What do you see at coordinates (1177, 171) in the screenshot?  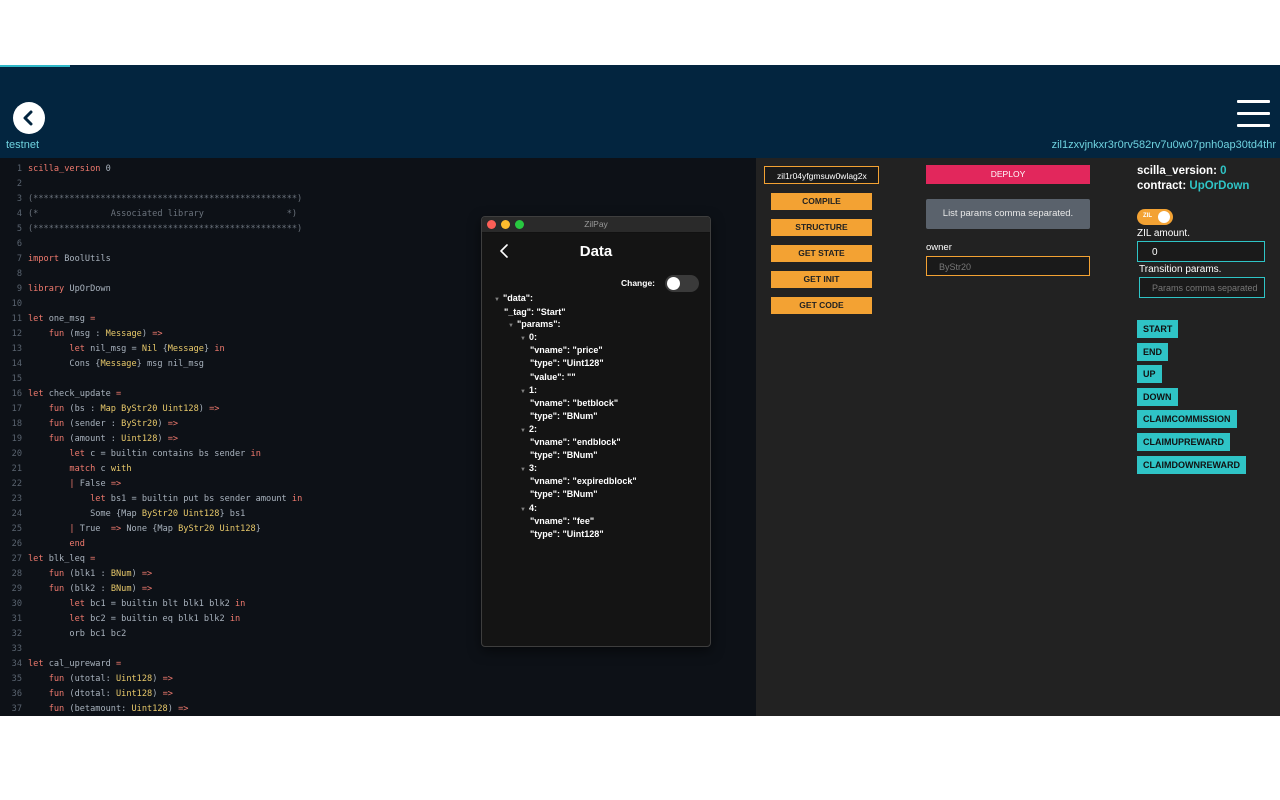 I see `scilla-version-label: scilla_version:` at bounding box center [1177, 171].